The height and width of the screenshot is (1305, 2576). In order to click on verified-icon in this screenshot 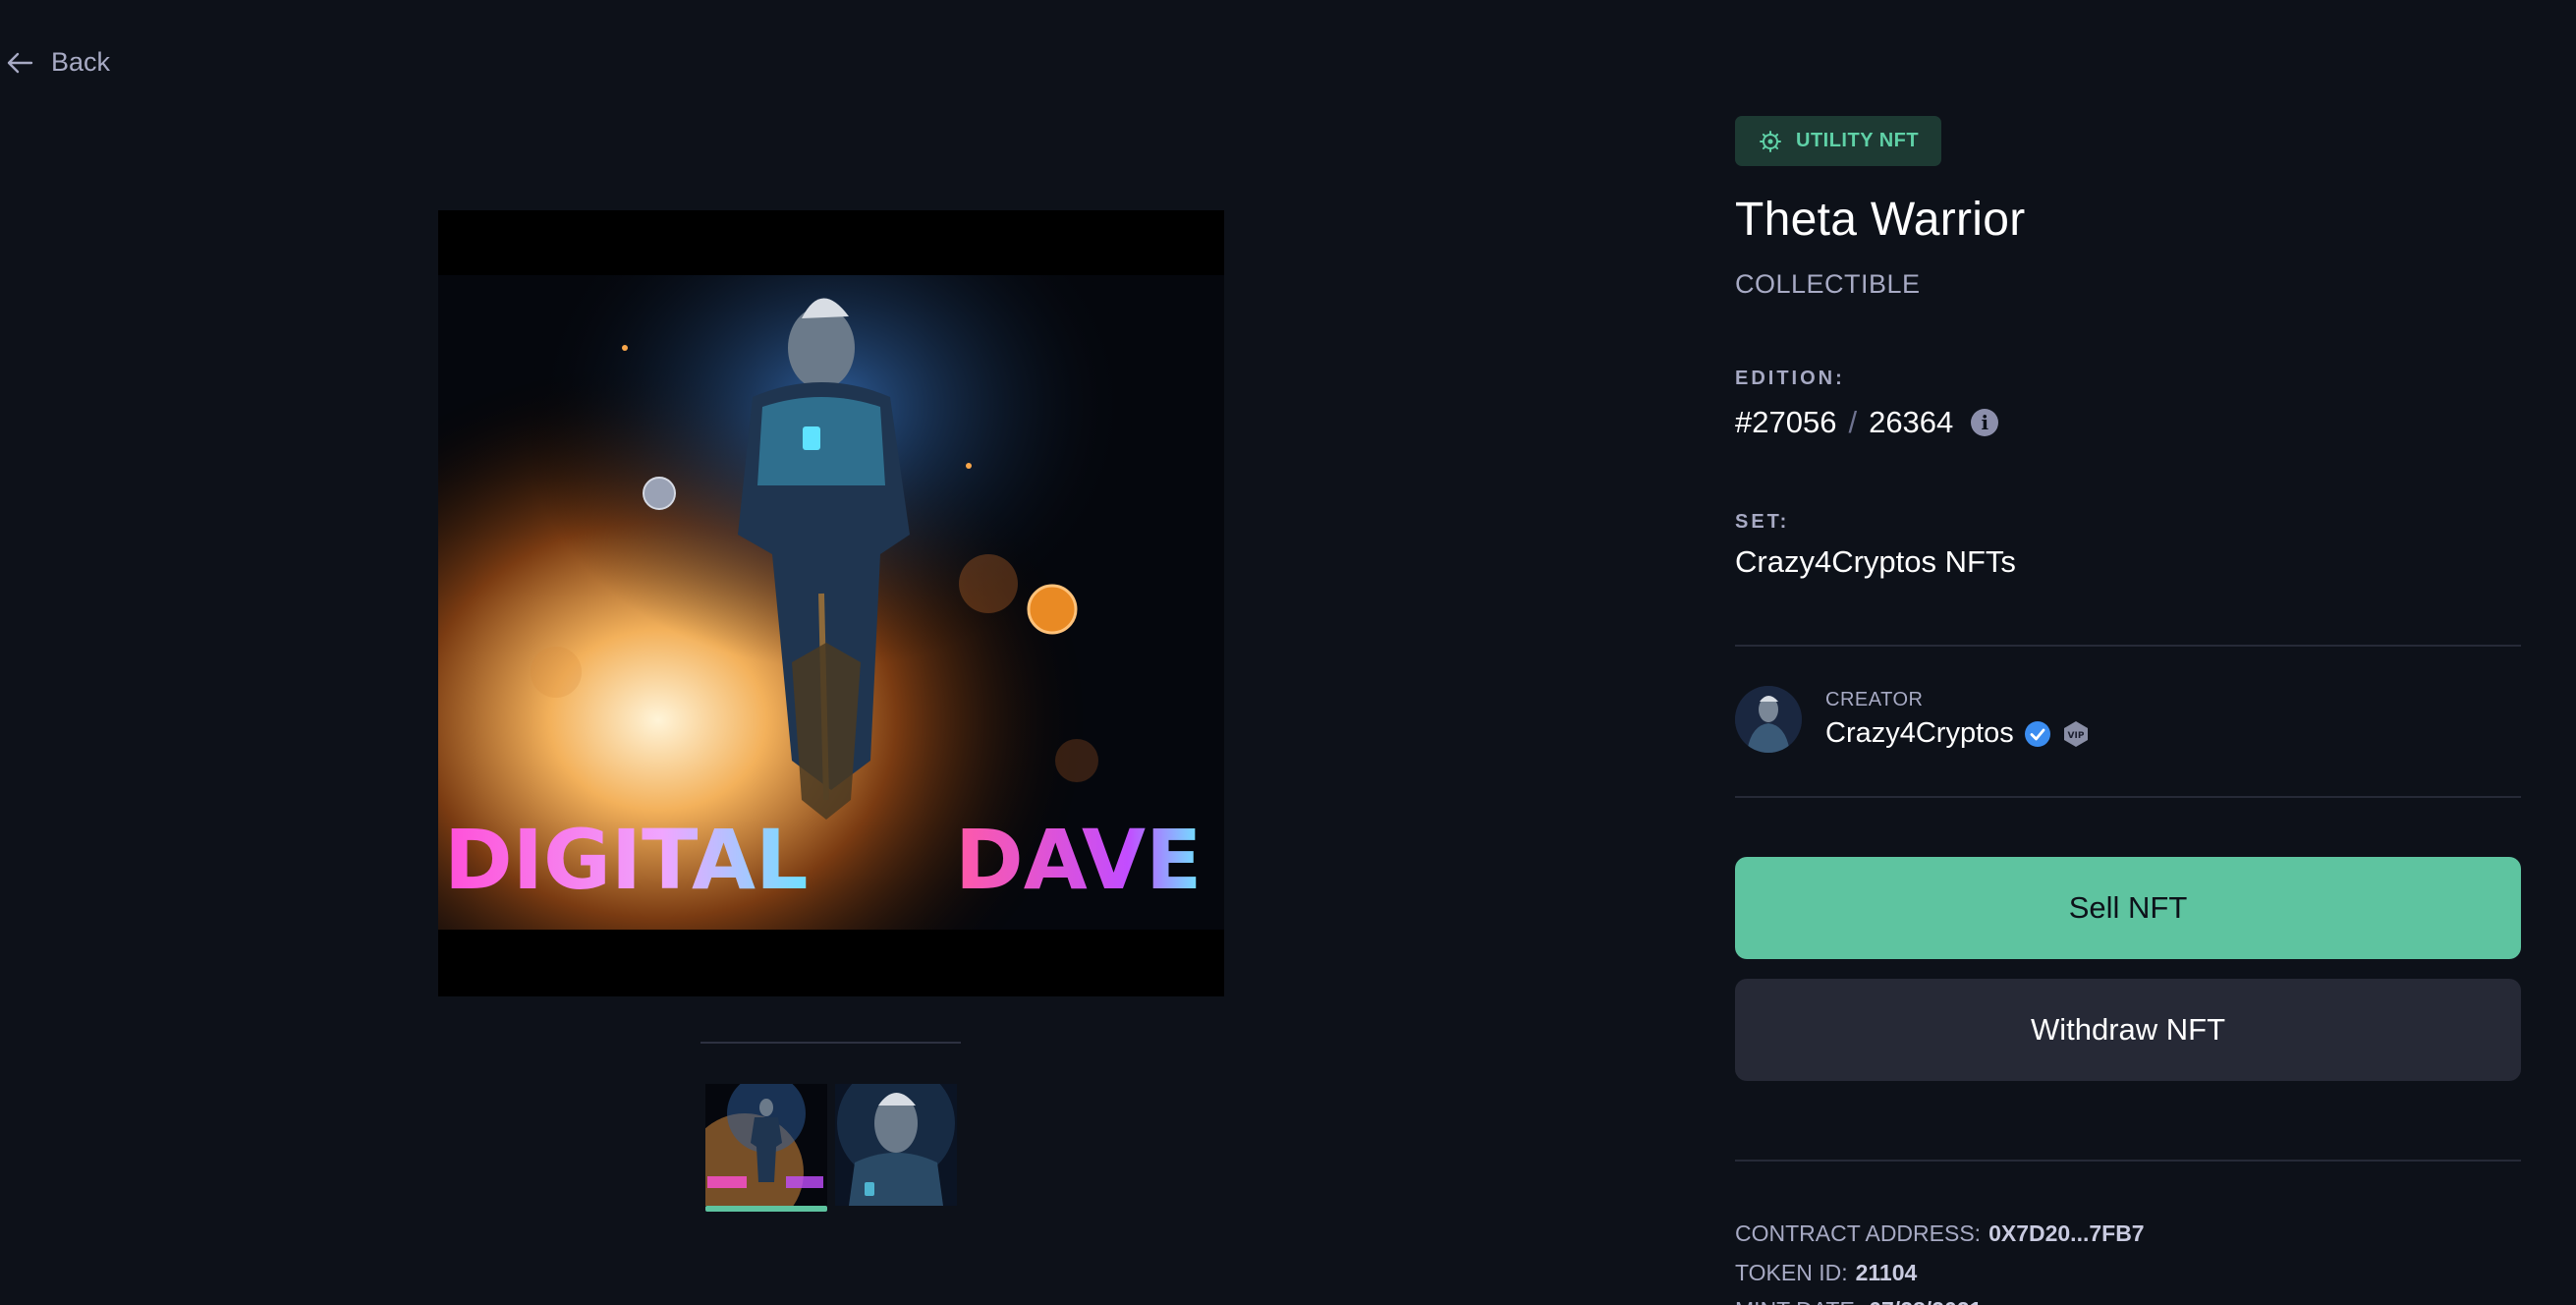, I will do `click(2037, 734)`.